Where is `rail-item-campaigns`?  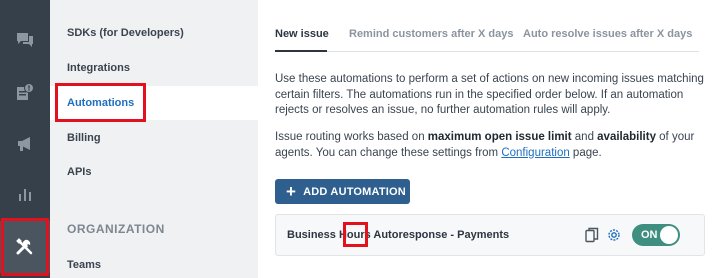
rail-item-campaigns is located at coordinates (25, 144).